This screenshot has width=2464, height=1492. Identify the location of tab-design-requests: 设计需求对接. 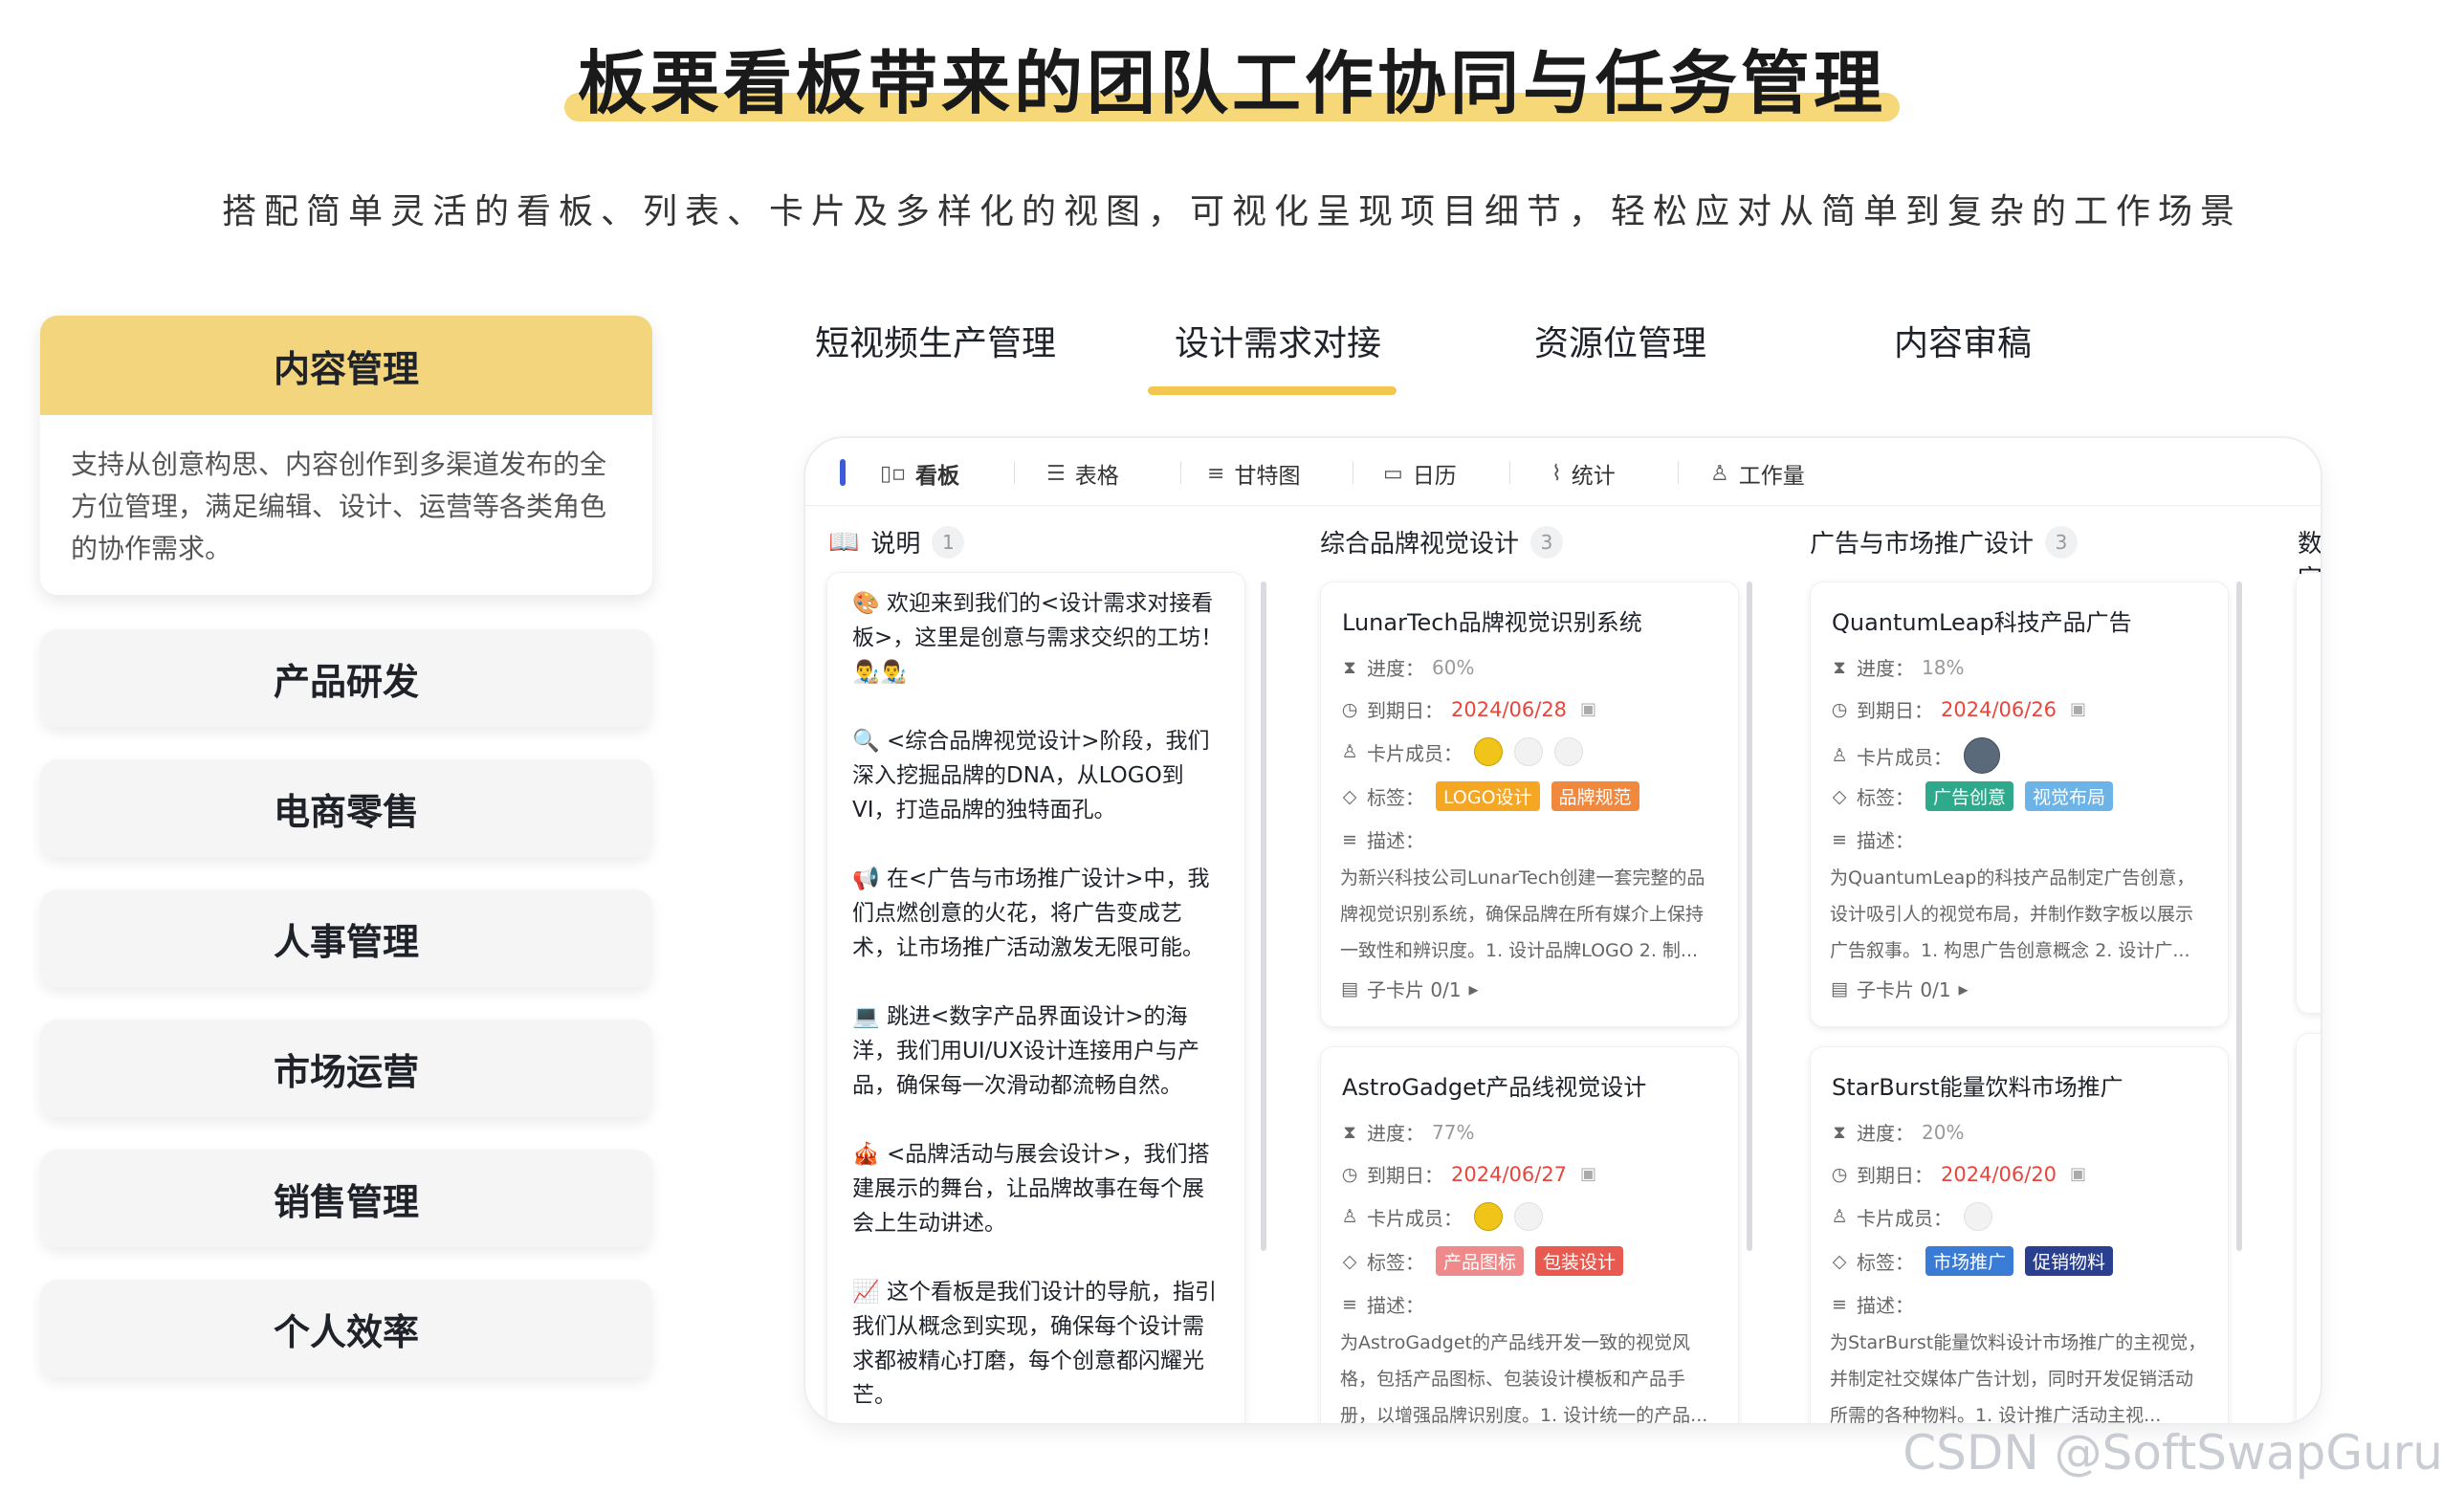
(1278, 340).